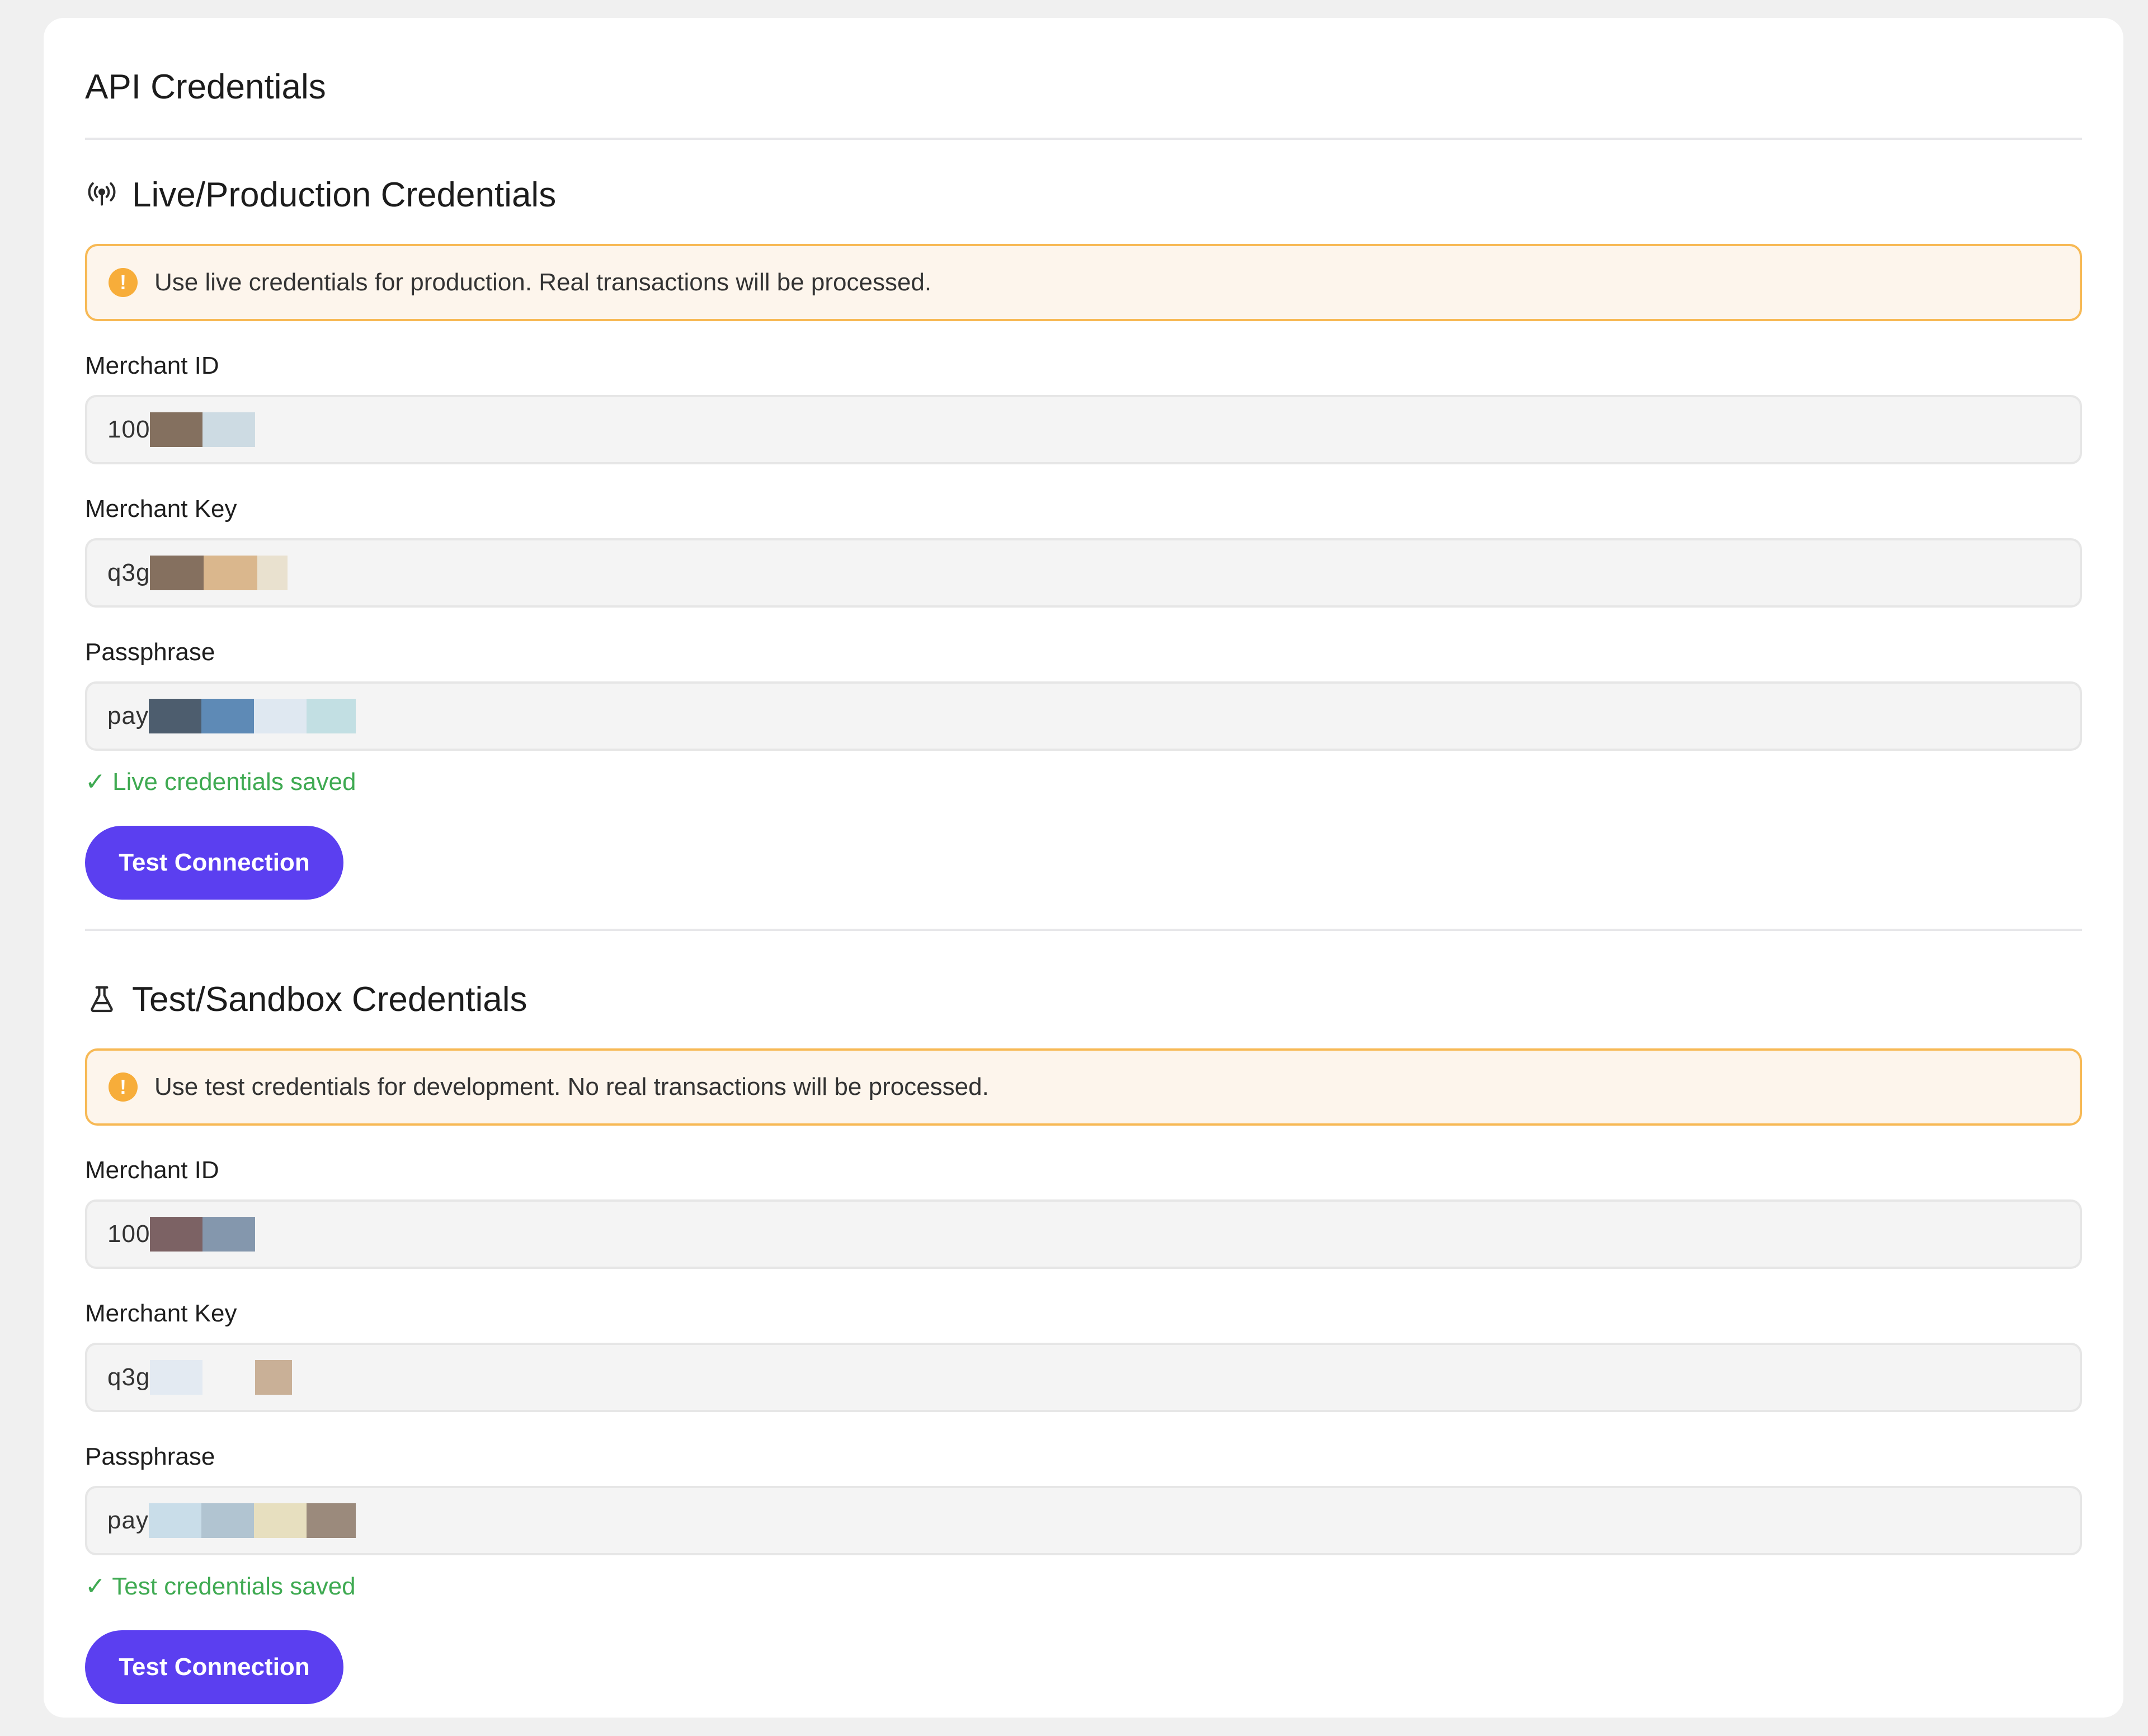 The width and height of the screenshot is (2148, 1736). Describe the element at coordinates (344, 194) in the screenshot. I see `live-section-title: Live/Production Credentials` at that location.